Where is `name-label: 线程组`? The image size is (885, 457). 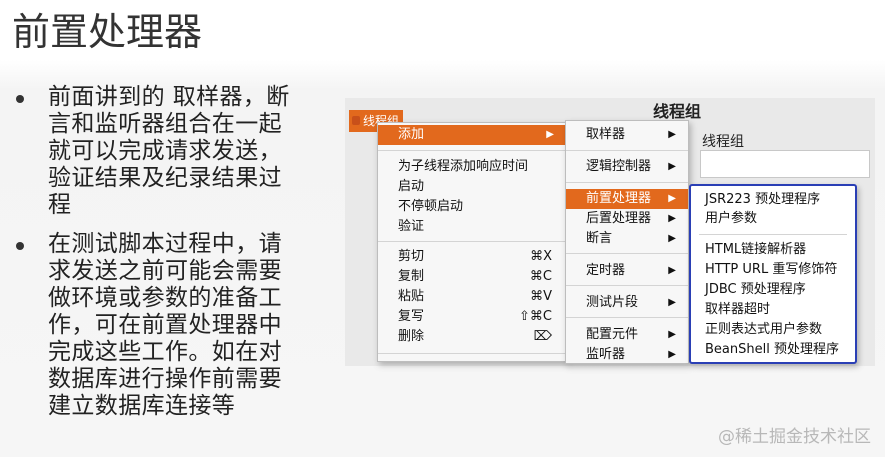 name-label: 线程组 is located at coordinates (723, 142).